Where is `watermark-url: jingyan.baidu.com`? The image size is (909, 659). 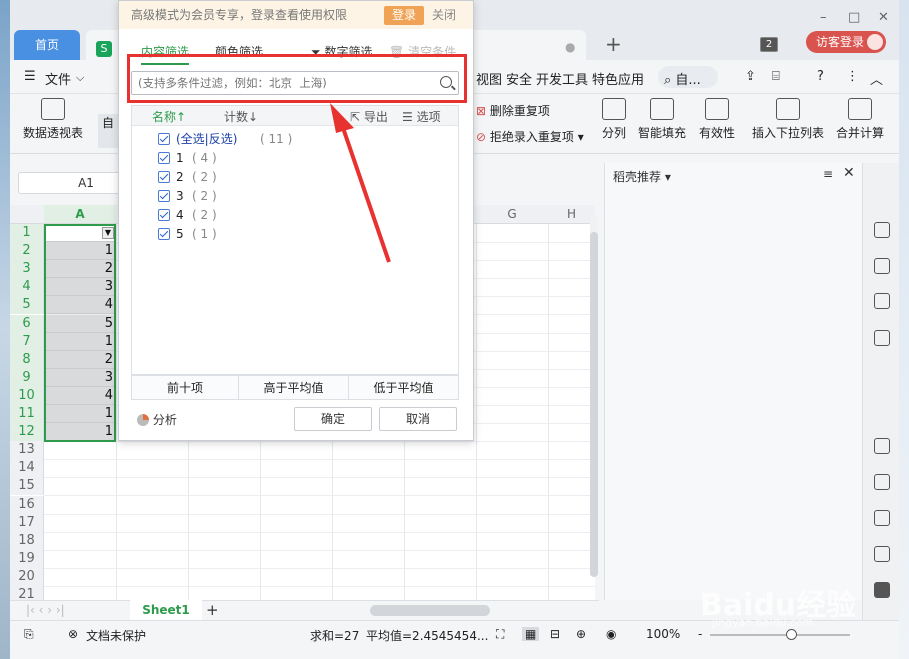 watermark-url: jingyan.baidu.com is located at coordinates (763, 622).